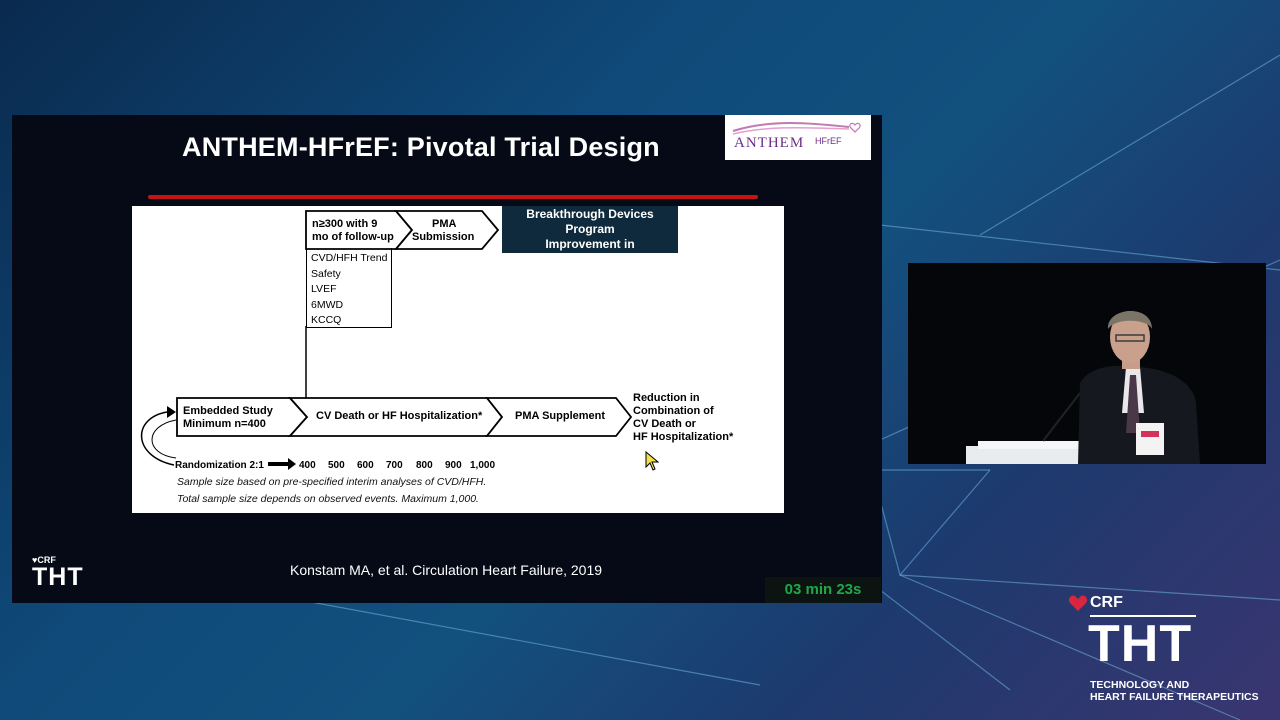  What do you see at coordinates (453, 465) in the screenshot?
I see `sample-tick: 900` at bounding box center [453, 465].